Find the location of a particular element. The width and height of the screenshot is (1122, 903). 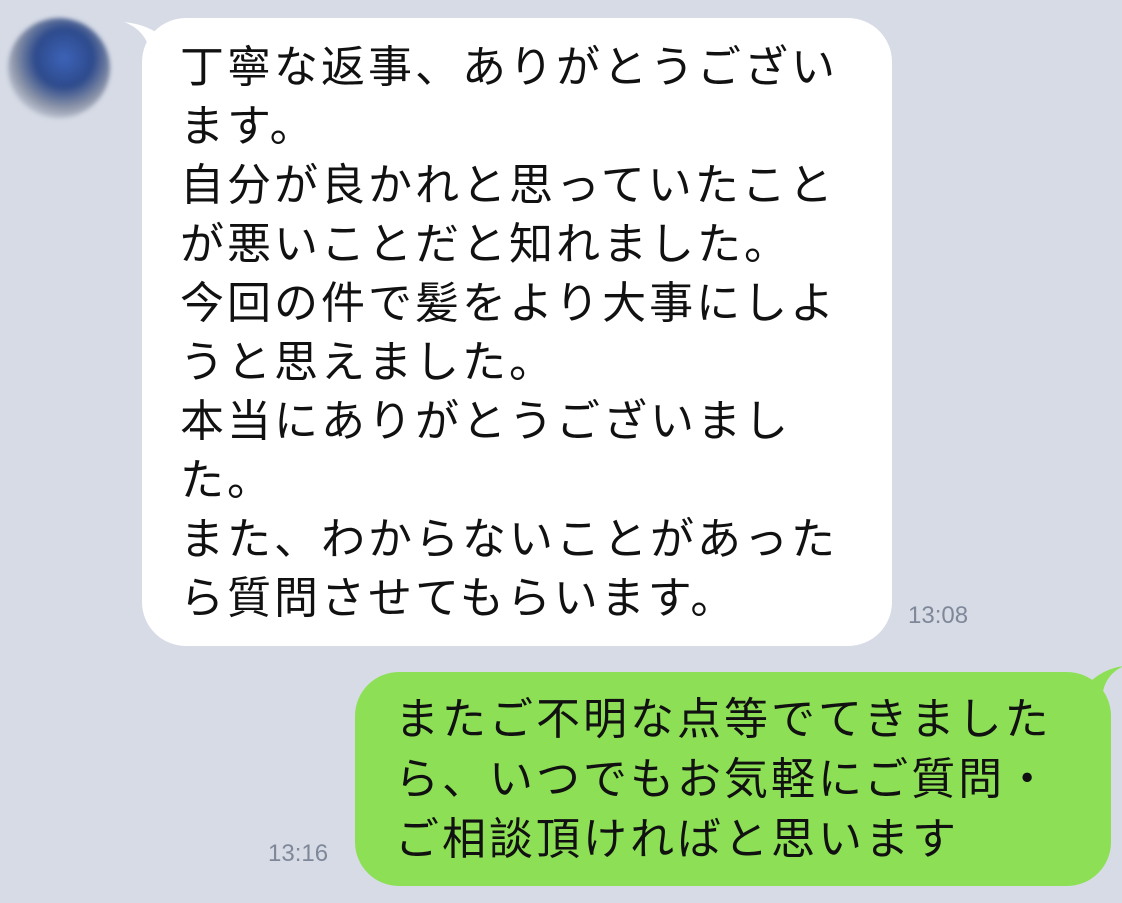

avatar is located at coordinates (59, 68).